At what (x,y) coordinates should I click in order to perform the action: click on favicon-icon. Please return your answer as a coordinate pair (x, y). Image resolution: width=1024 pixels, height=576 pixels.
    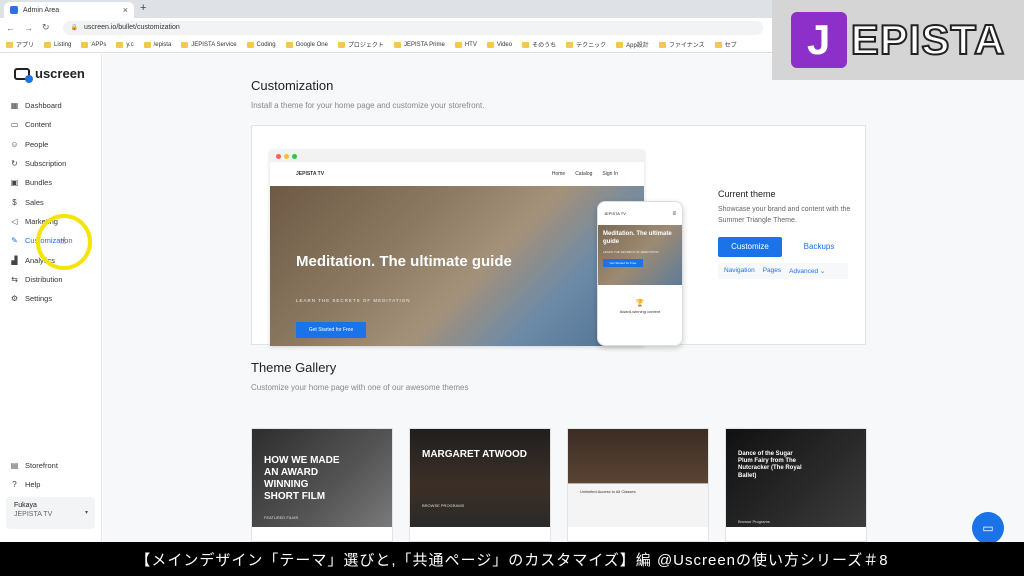
    Looking at the image, I should click on (14, 10).